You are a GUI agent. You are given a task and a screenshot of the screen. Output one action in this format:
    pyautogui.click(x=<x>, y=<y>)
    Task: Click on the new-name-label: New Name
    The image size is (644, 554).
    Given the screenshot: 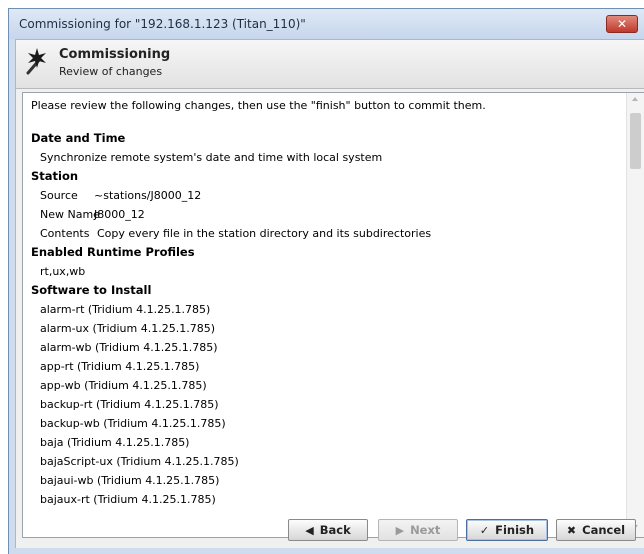 What is the action you would take?
    pyautogui.click(x=70, y=214)
    